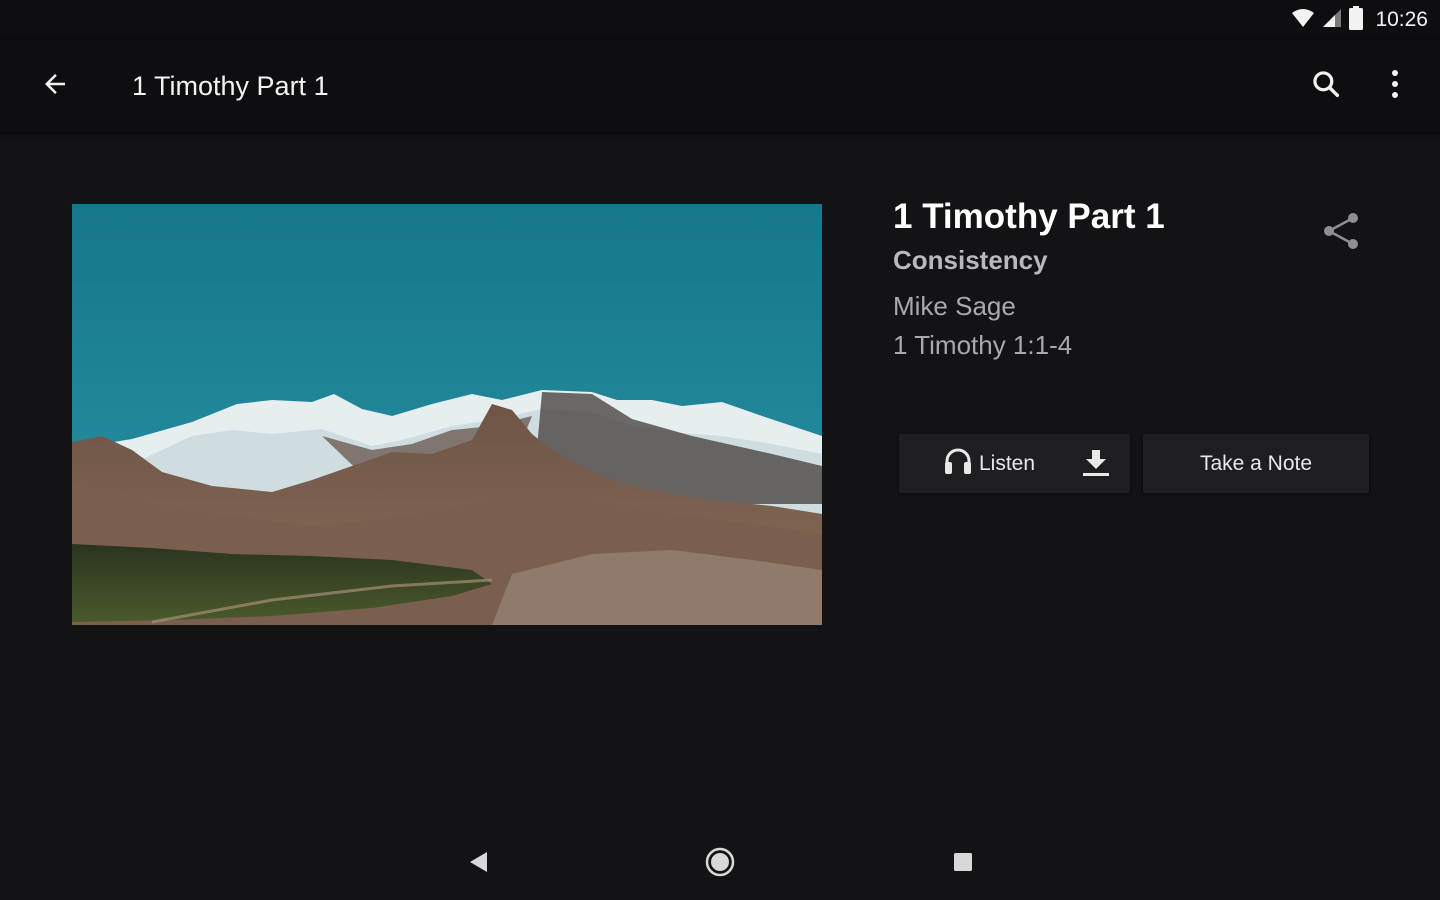 This screenshot has width=1440, height=900. Describe the element at coordinates (983, 345) in the screenshot. I see `scripture-reference: 1 Timothy 1:1-4` at that location.